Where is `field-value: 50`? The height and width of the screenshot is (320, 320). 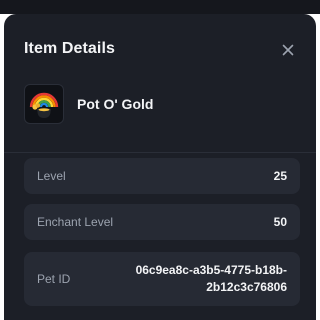 field-value: 50 is located at coordinates (280, 222).